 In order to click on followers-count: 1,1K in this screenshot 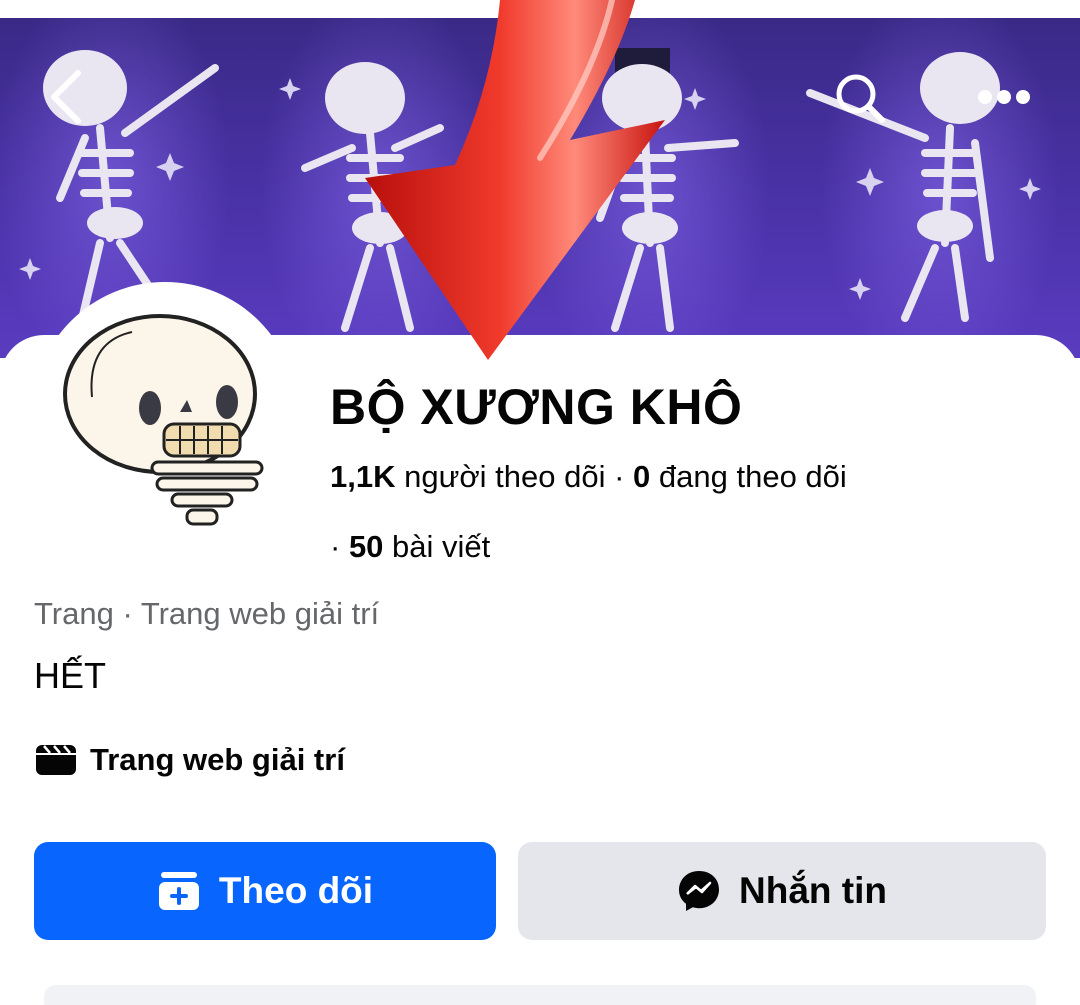, I will do `click(362, 476)`.